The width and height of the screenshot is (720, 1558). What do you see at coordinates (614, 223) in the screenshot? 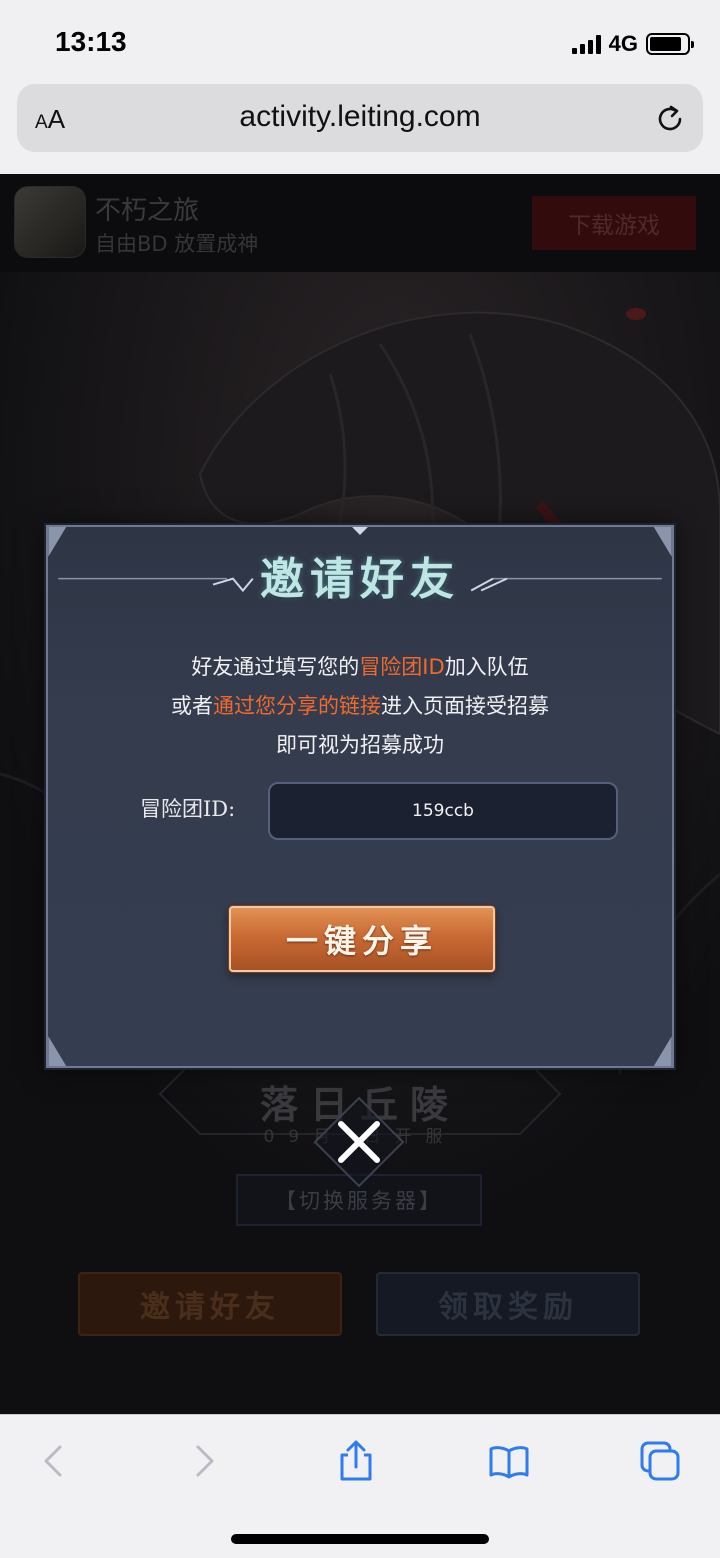
I see `download-game-button: 下载游戏` at bounding box center [614, 223].